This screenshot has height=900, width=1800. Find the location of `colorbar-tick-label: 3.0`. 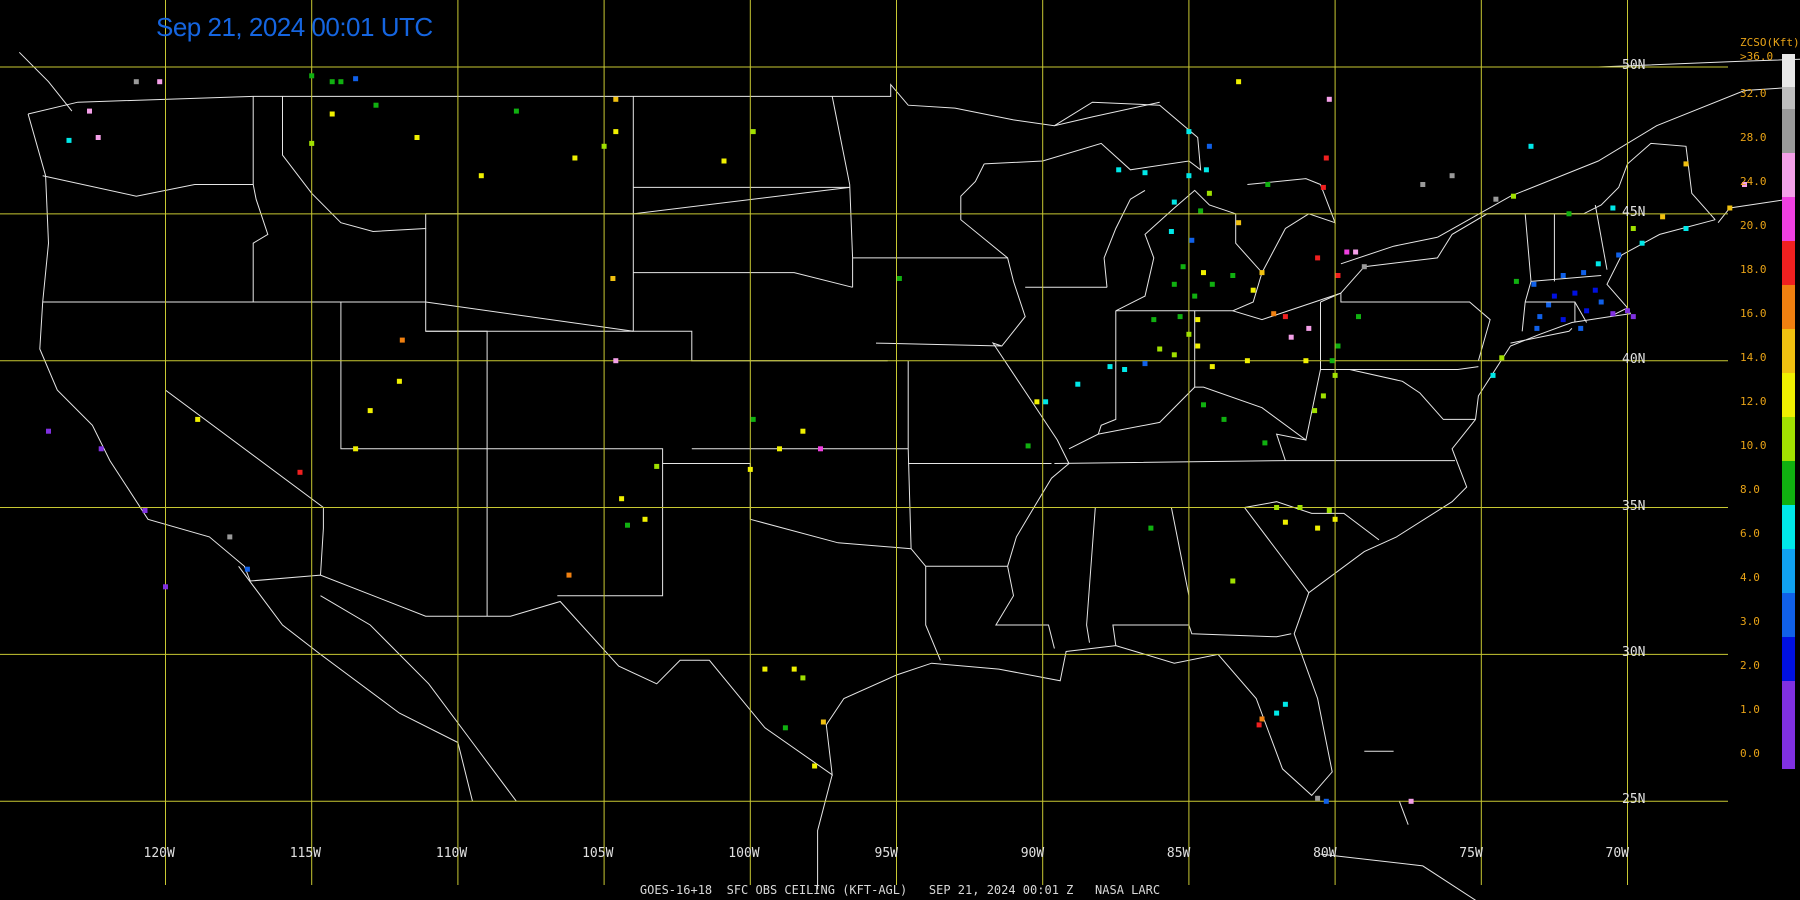

colorbar-tick-label: 3.0 is located at coordinates (1750, 621).